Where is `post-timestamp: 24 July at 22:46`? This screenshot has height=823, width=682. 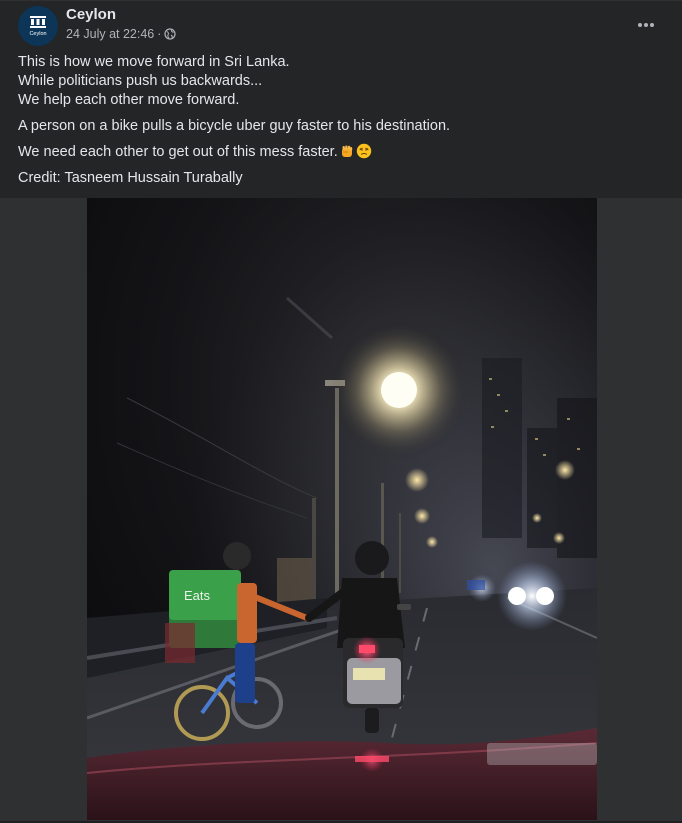 post-timestamp: 24 July at 22:46 is located at coordinates (110, 34).